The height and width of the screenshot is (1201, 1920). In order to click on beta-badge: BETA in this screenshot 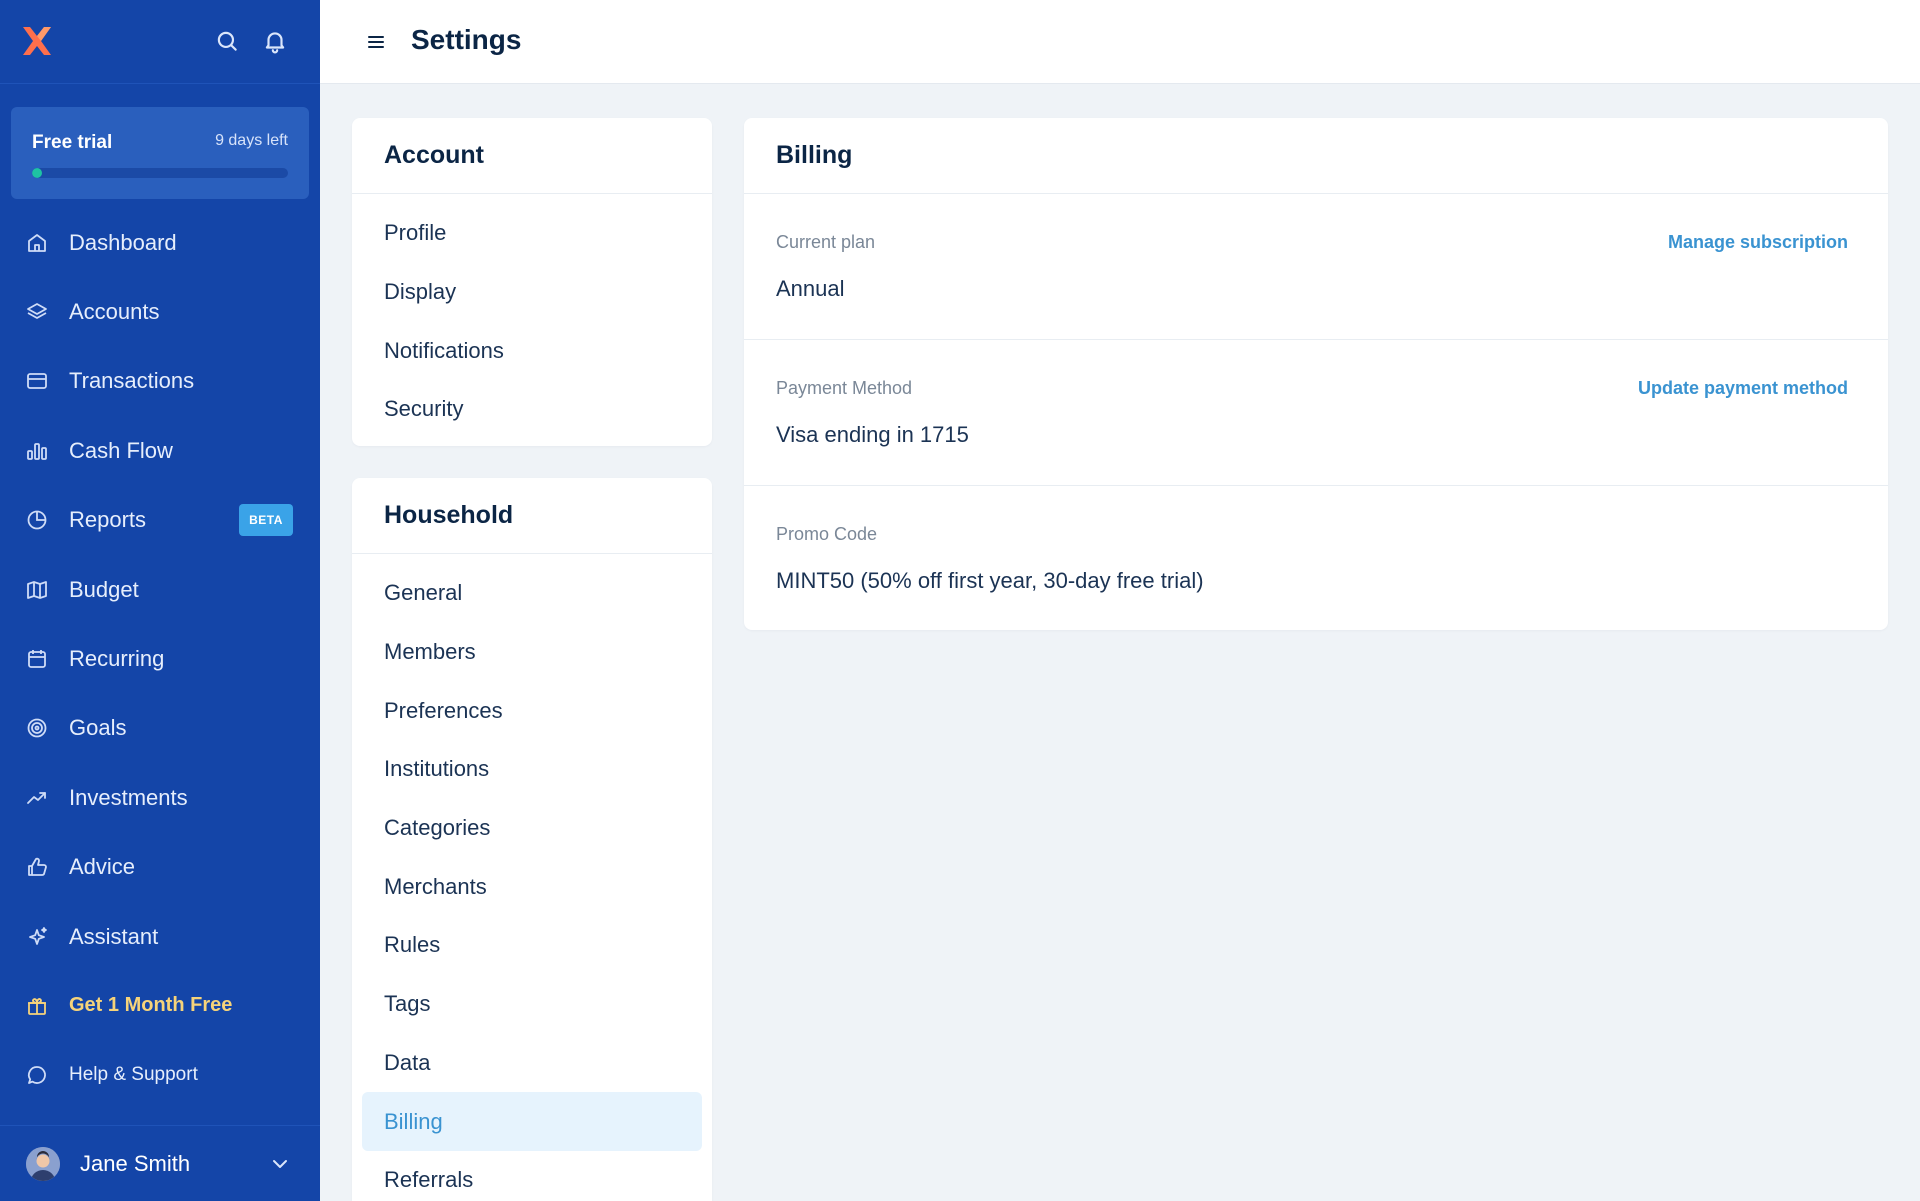, I will do `click(266, 520)`.